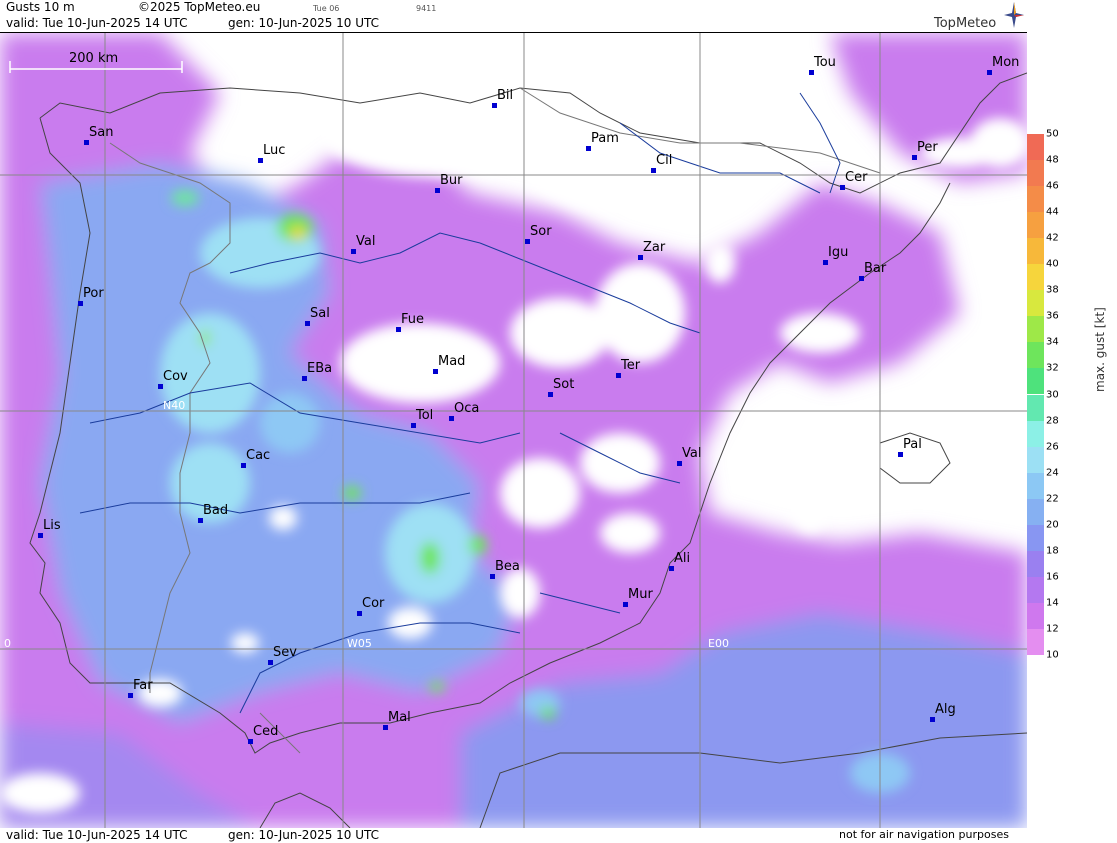  I want to click on header-valid: valid: Tue 10-Jun-2025 14 UTC, so click(97, 23).